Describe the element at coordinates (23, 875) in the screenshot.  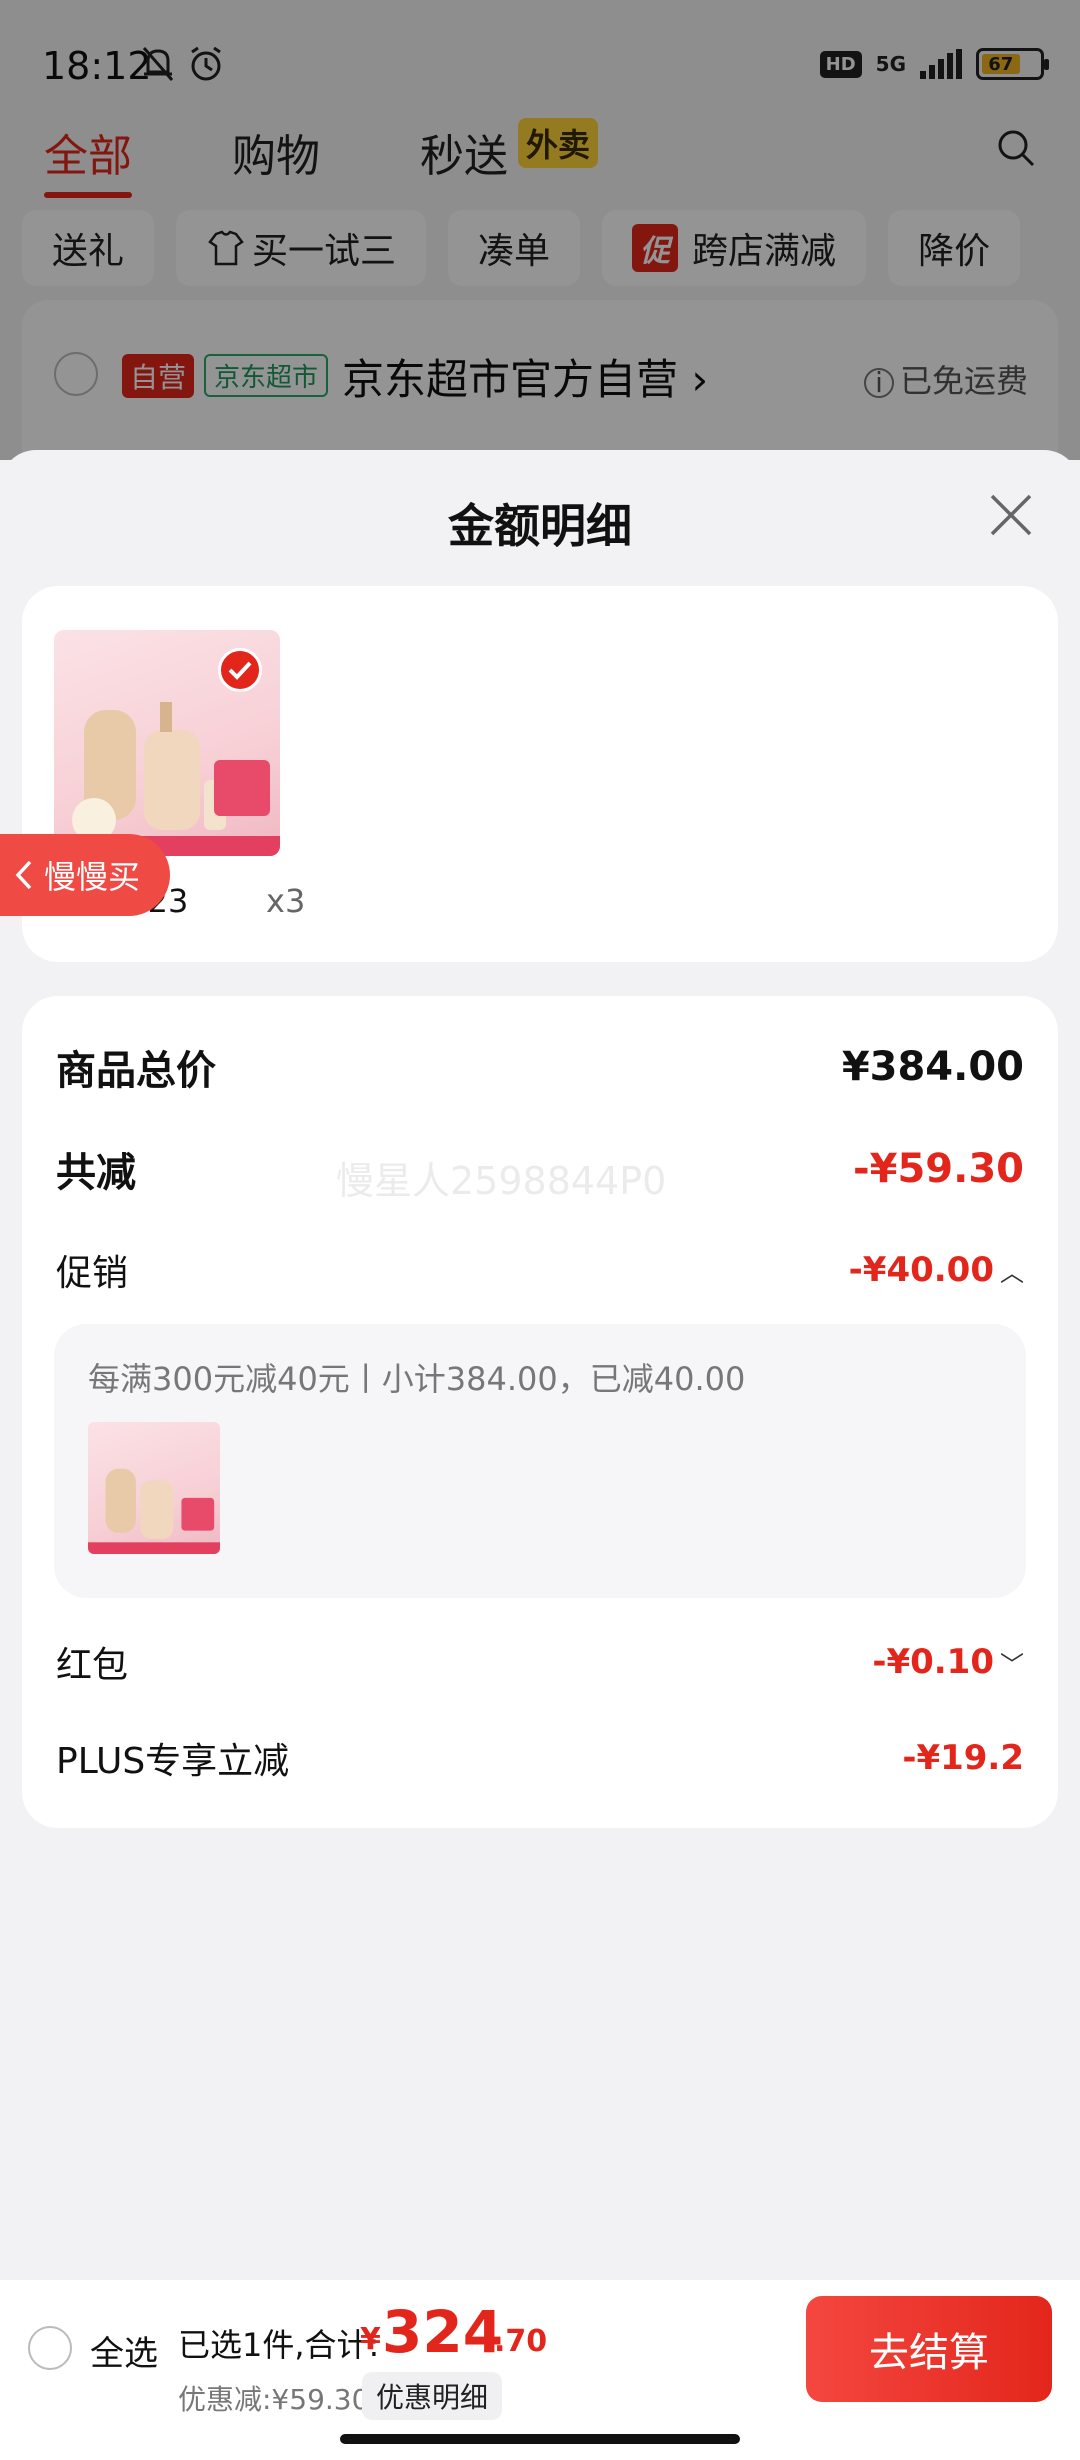
I see `chevron-left-icon` at that location.